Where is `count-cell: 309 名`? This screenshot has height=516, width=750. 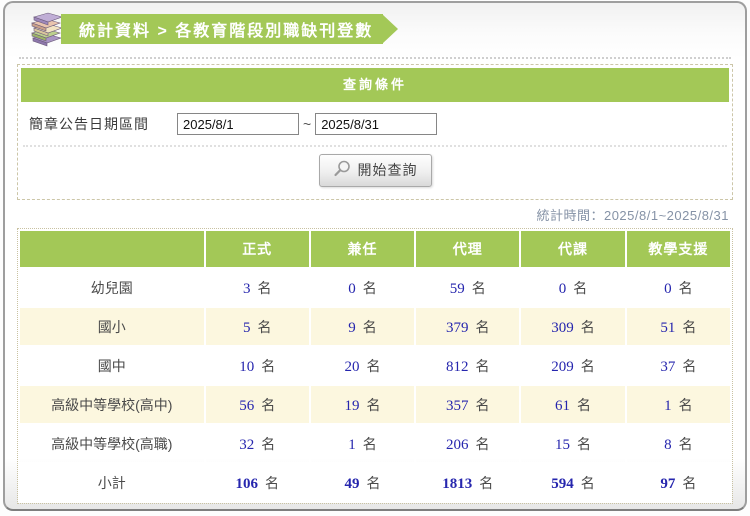 count-cell: 309 名 is located at coordinates (573, 326).